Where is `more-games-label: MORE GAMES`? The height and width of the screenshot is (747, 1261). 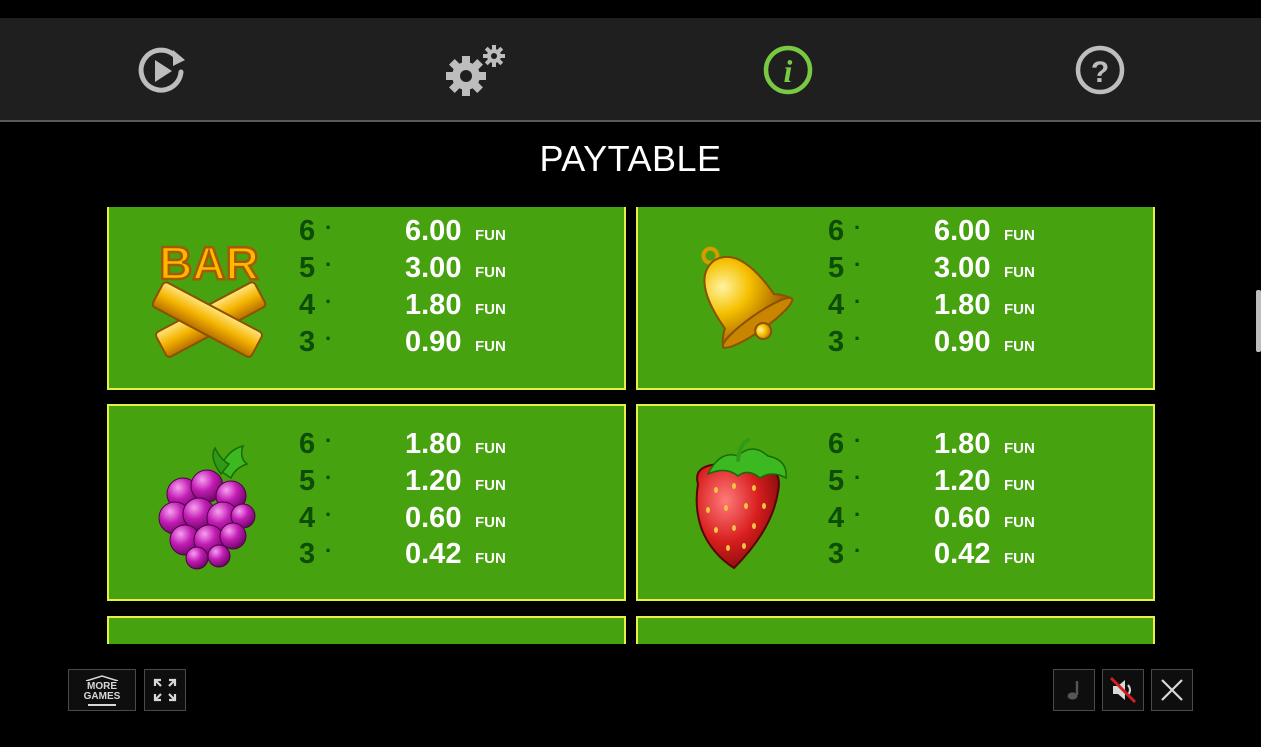
more-games-label: MORE GAMES is located at coordinates (102, 690).